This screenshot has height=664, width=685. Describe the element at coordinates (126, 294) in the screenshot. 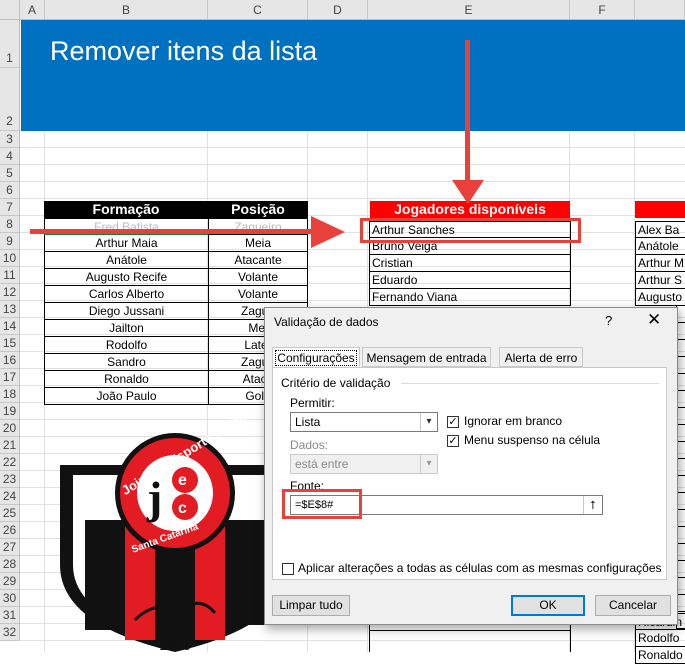

I see `table-row-player: Carlos Alberto` at that location.